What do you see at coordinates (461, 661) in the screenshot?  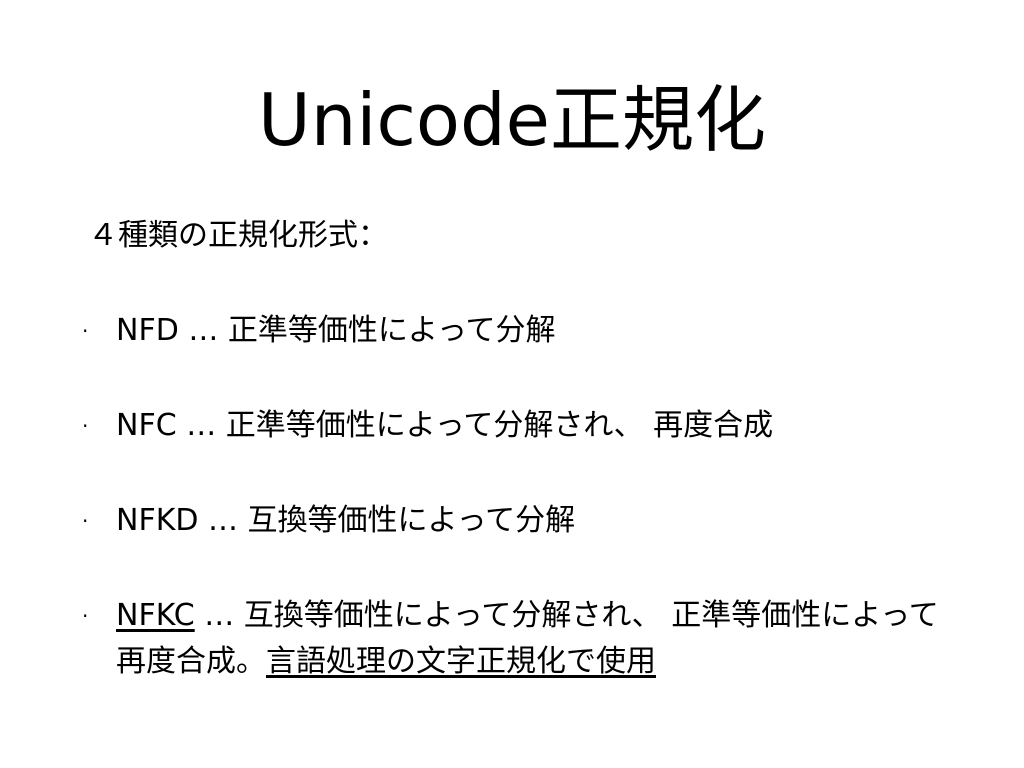 I see `form-note-nfkc: 言語処理の文字正規化で使用` at bounding box center [461, 661].